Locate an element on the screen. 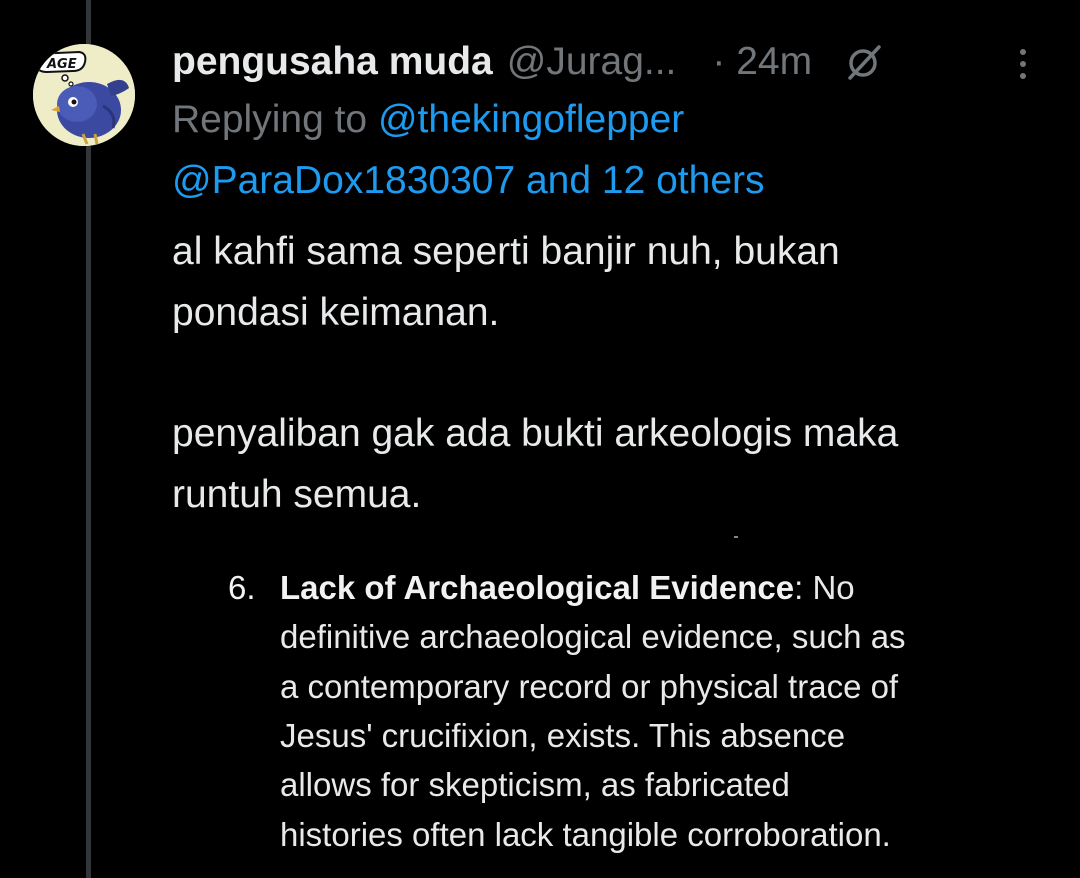 The height and width of the screenshot is (878, 1080). tweet-text-line: pondasi keimanan. is located at coordinates (336, 312).